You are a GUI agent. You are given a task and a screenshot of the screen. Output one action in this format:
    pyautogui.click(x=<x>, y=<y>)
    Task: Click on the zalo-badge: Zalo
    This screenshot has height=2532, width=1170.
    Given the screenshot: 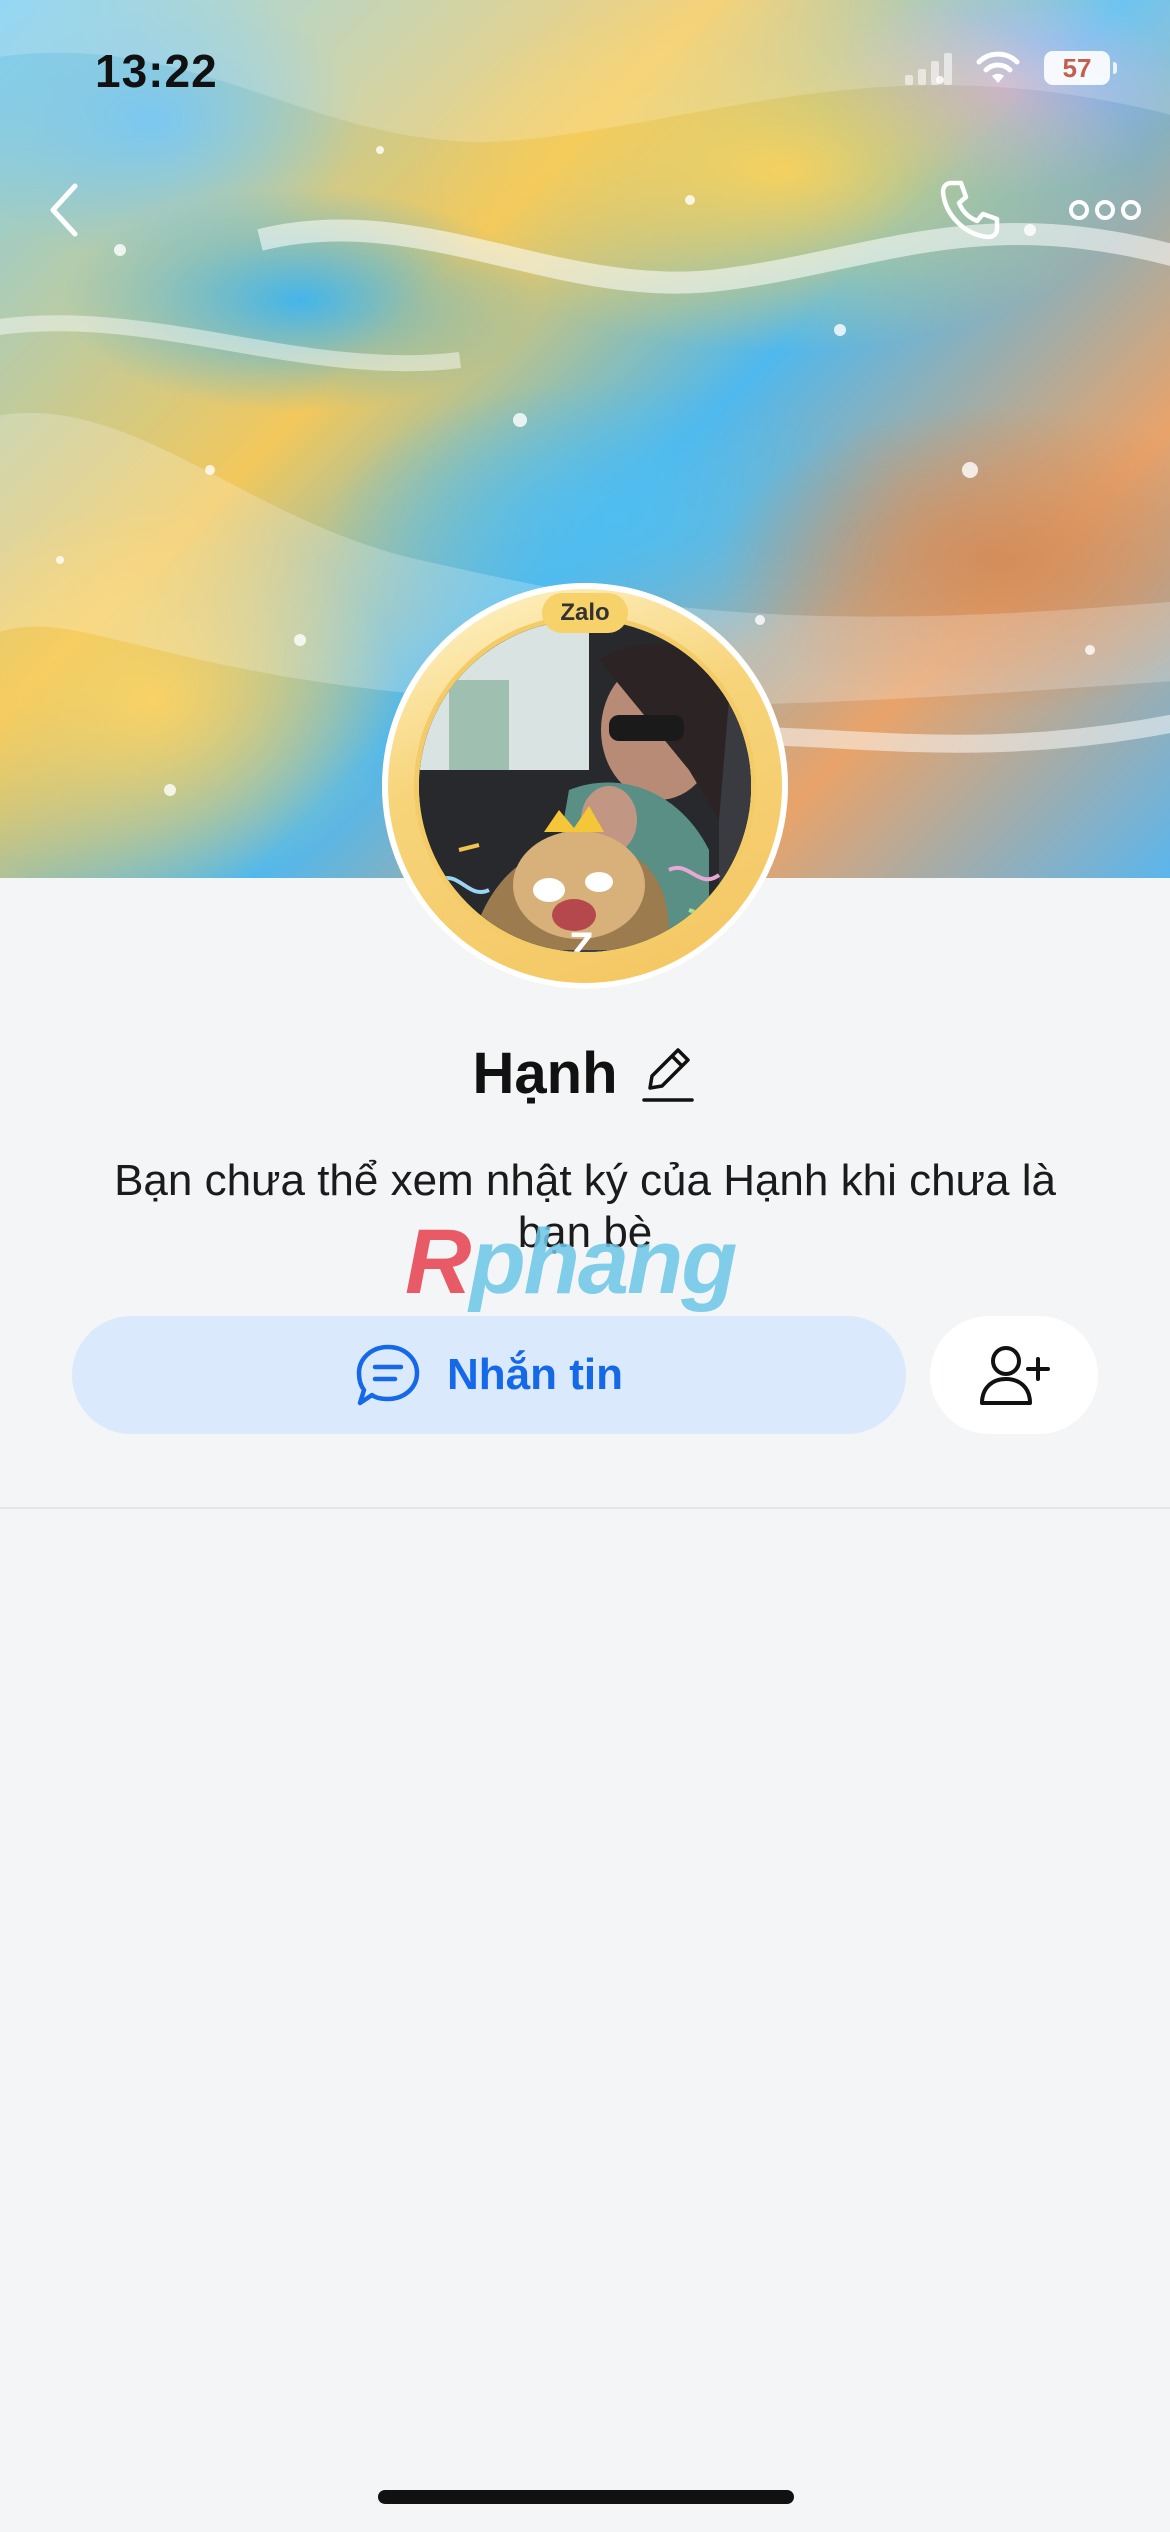 What is the action you would take?
    pyautogui.click(x=585, y=613)
    